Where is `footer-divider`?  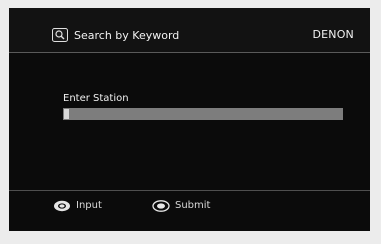
footer-divider is located at coordinates (189, 190).